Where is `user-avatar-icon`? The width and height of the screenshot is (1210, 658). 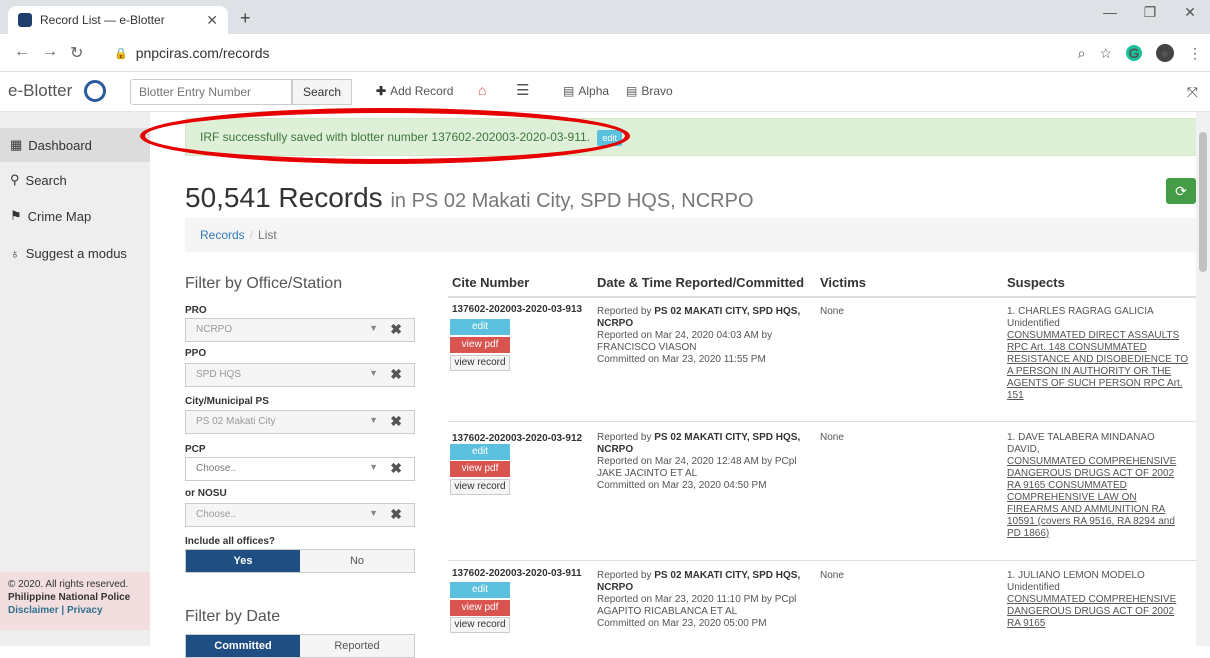 user-avatar-icon is located at coordinates (95, 91).